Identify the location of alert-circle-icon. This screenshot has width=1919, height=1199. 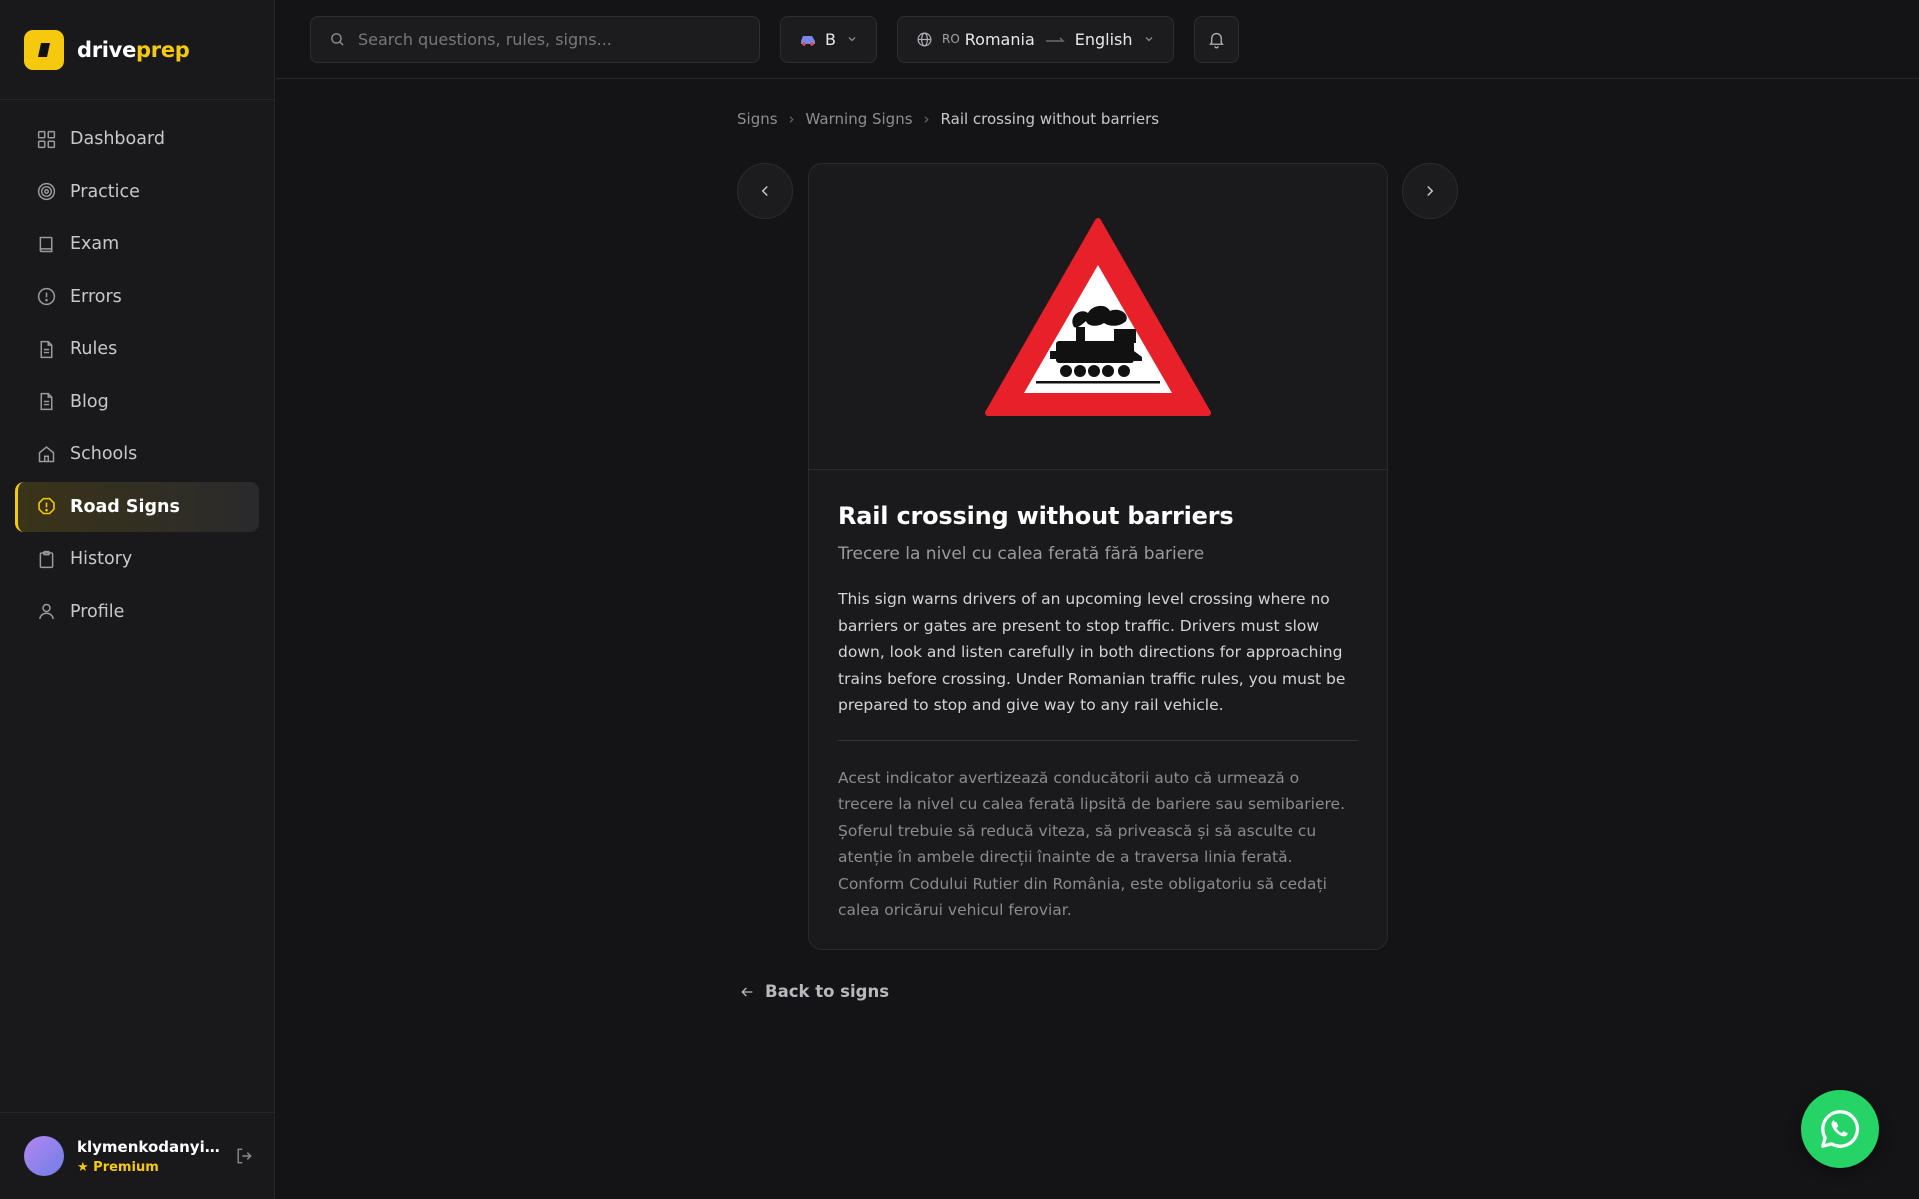
(46, 296).